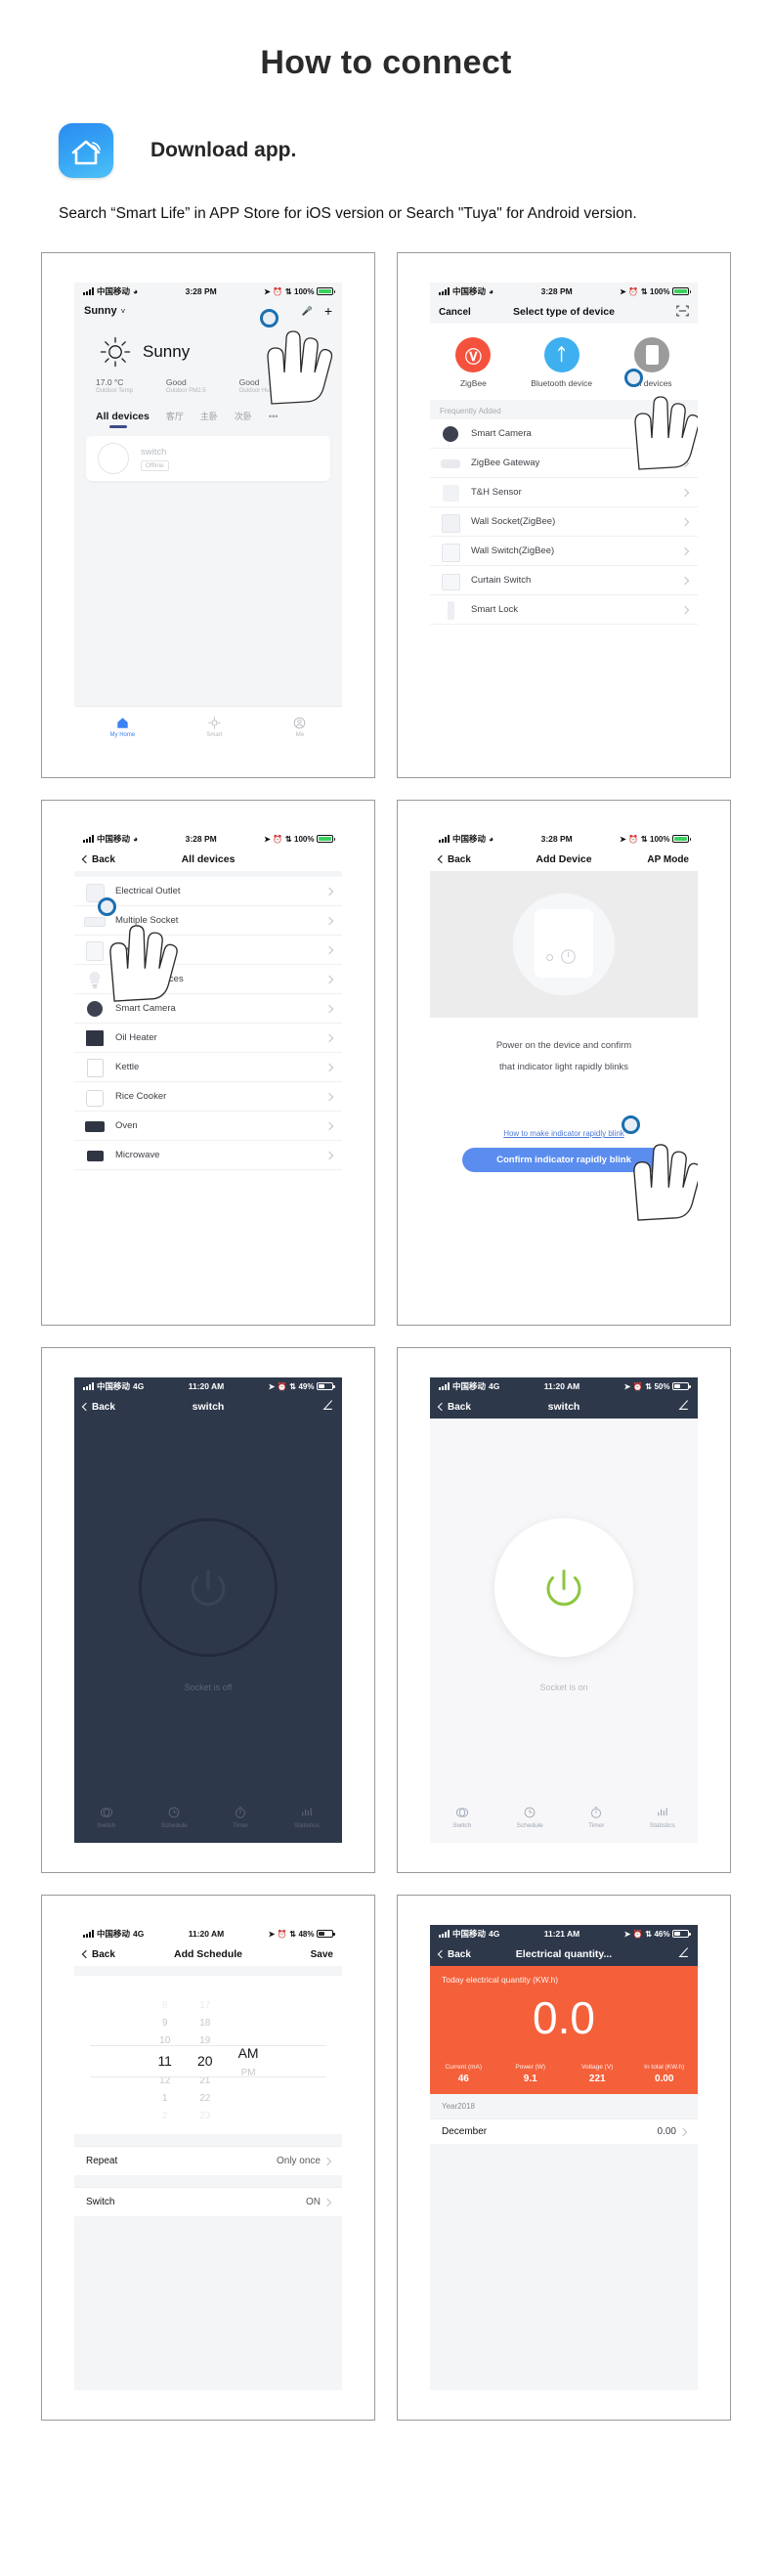 The width and height of the screenshot is (772, 2576). What do you see at coordinates (322, 1955) in the screenshot?
I see `save-button: Save` at bounding box center [322, 1955].